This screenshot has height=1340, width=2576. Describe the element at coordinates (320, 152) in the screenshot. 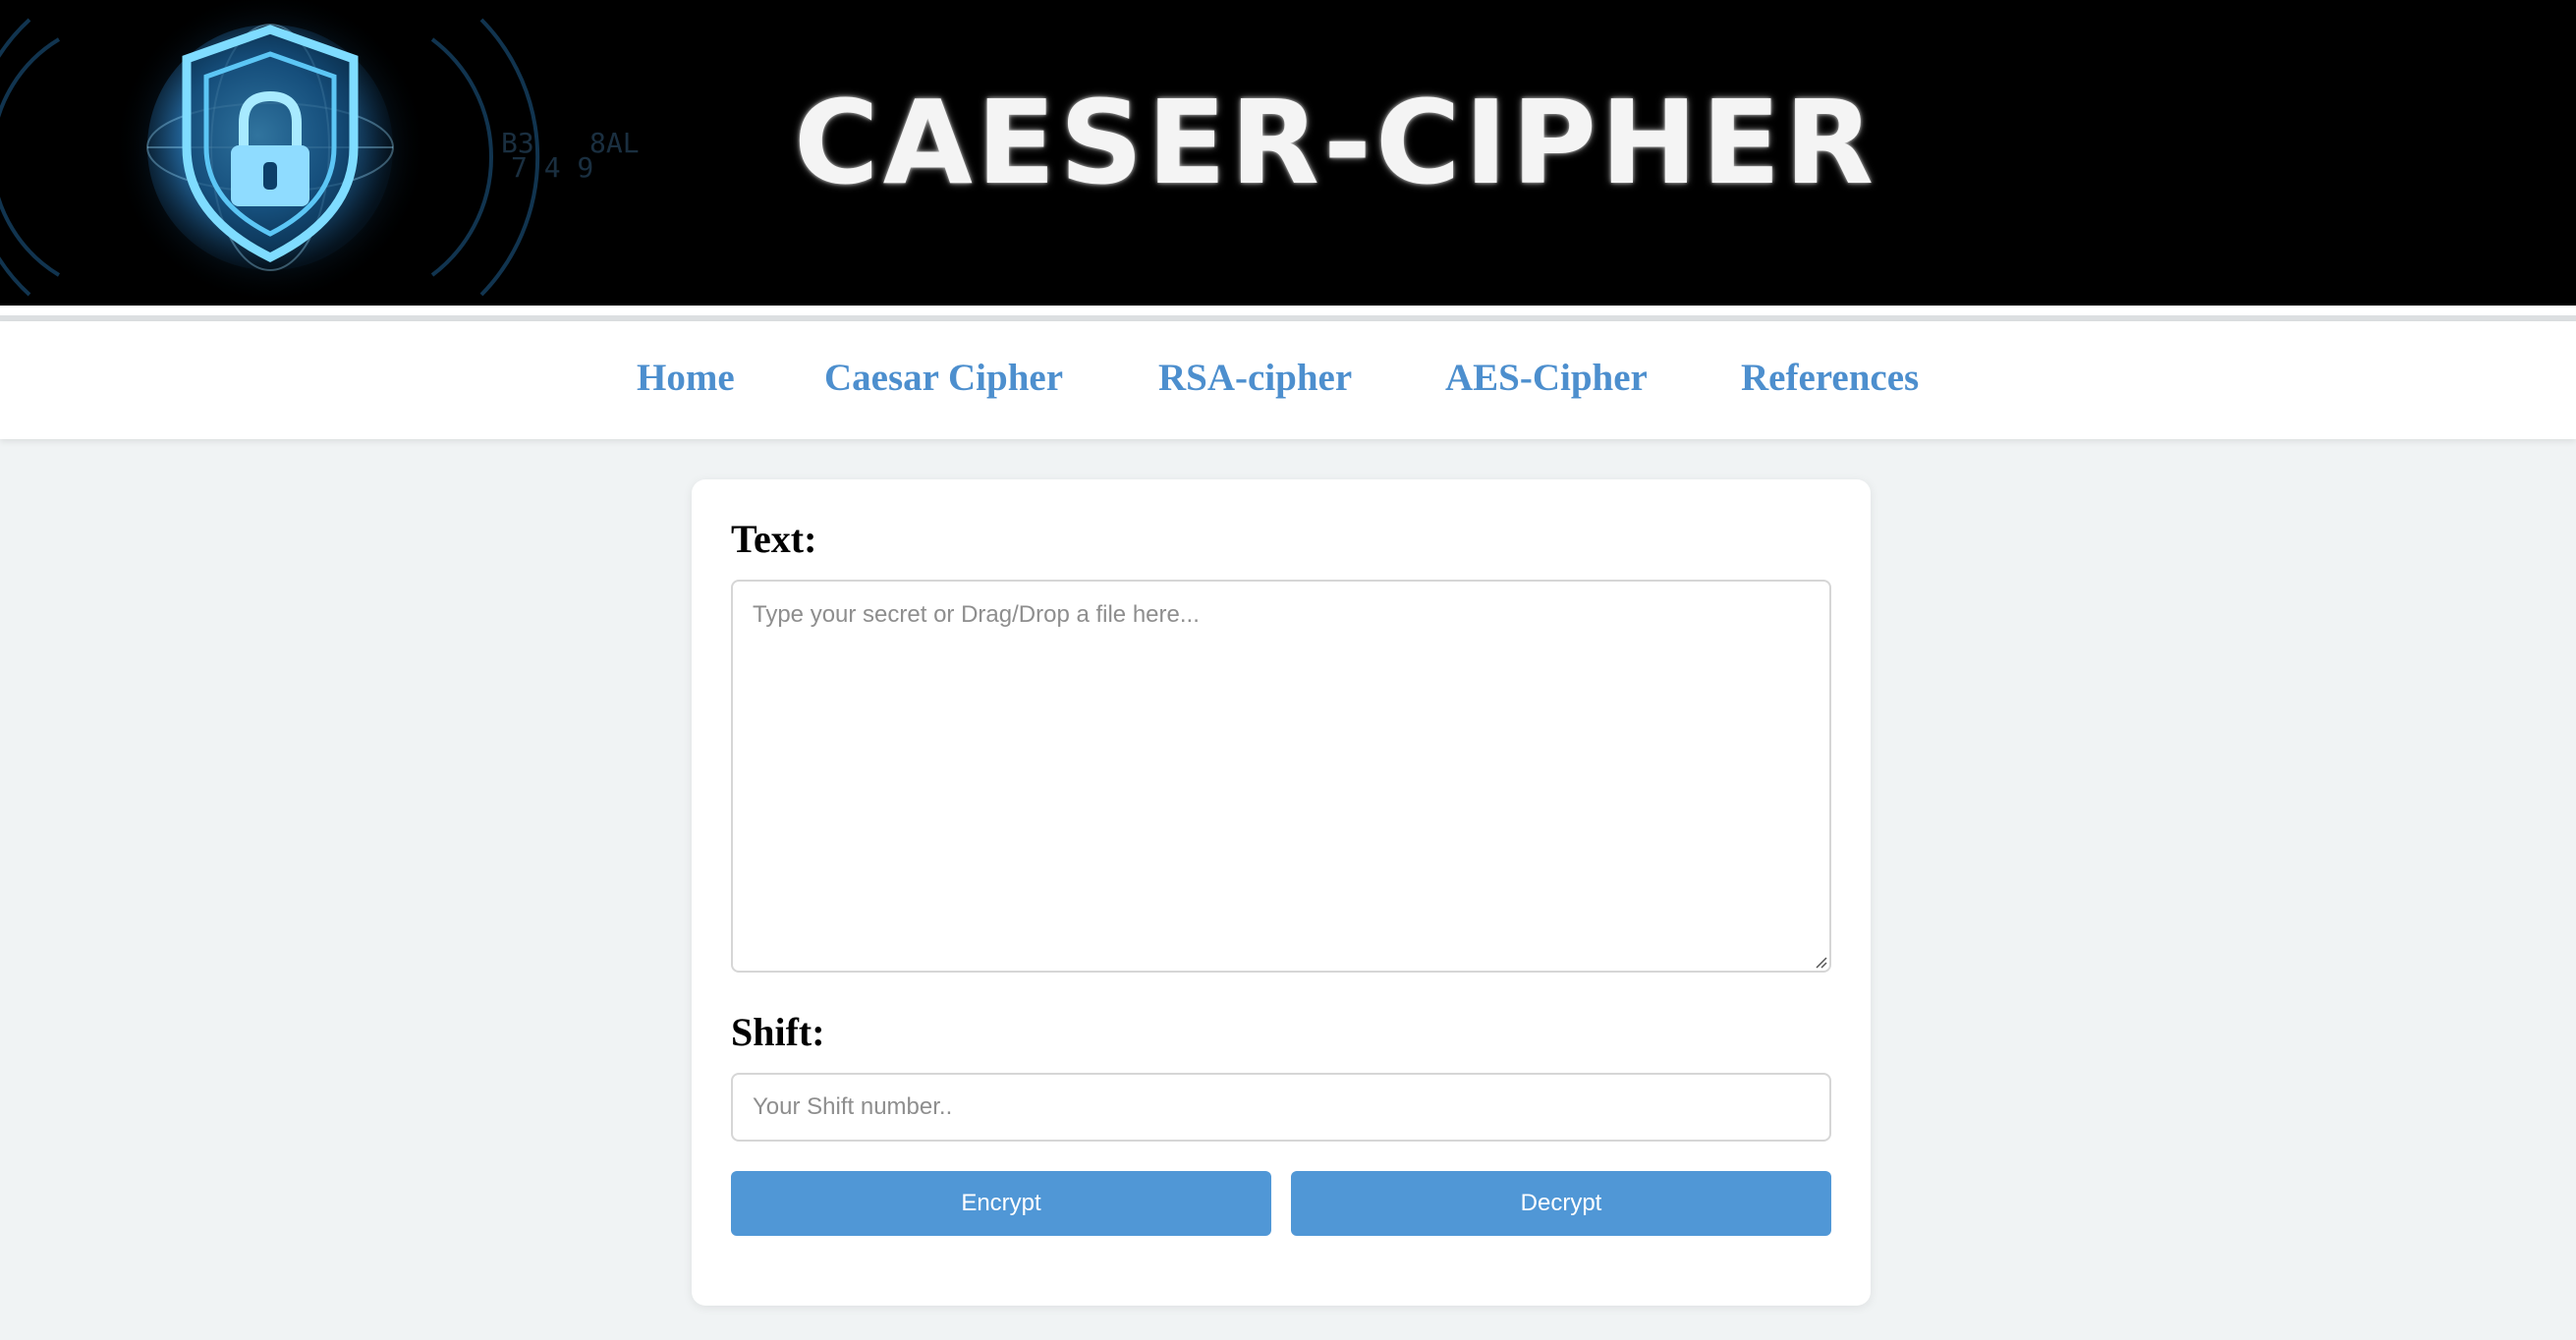

I see `shield-lock-icon: B3 8AL 7 4 9` at that location.